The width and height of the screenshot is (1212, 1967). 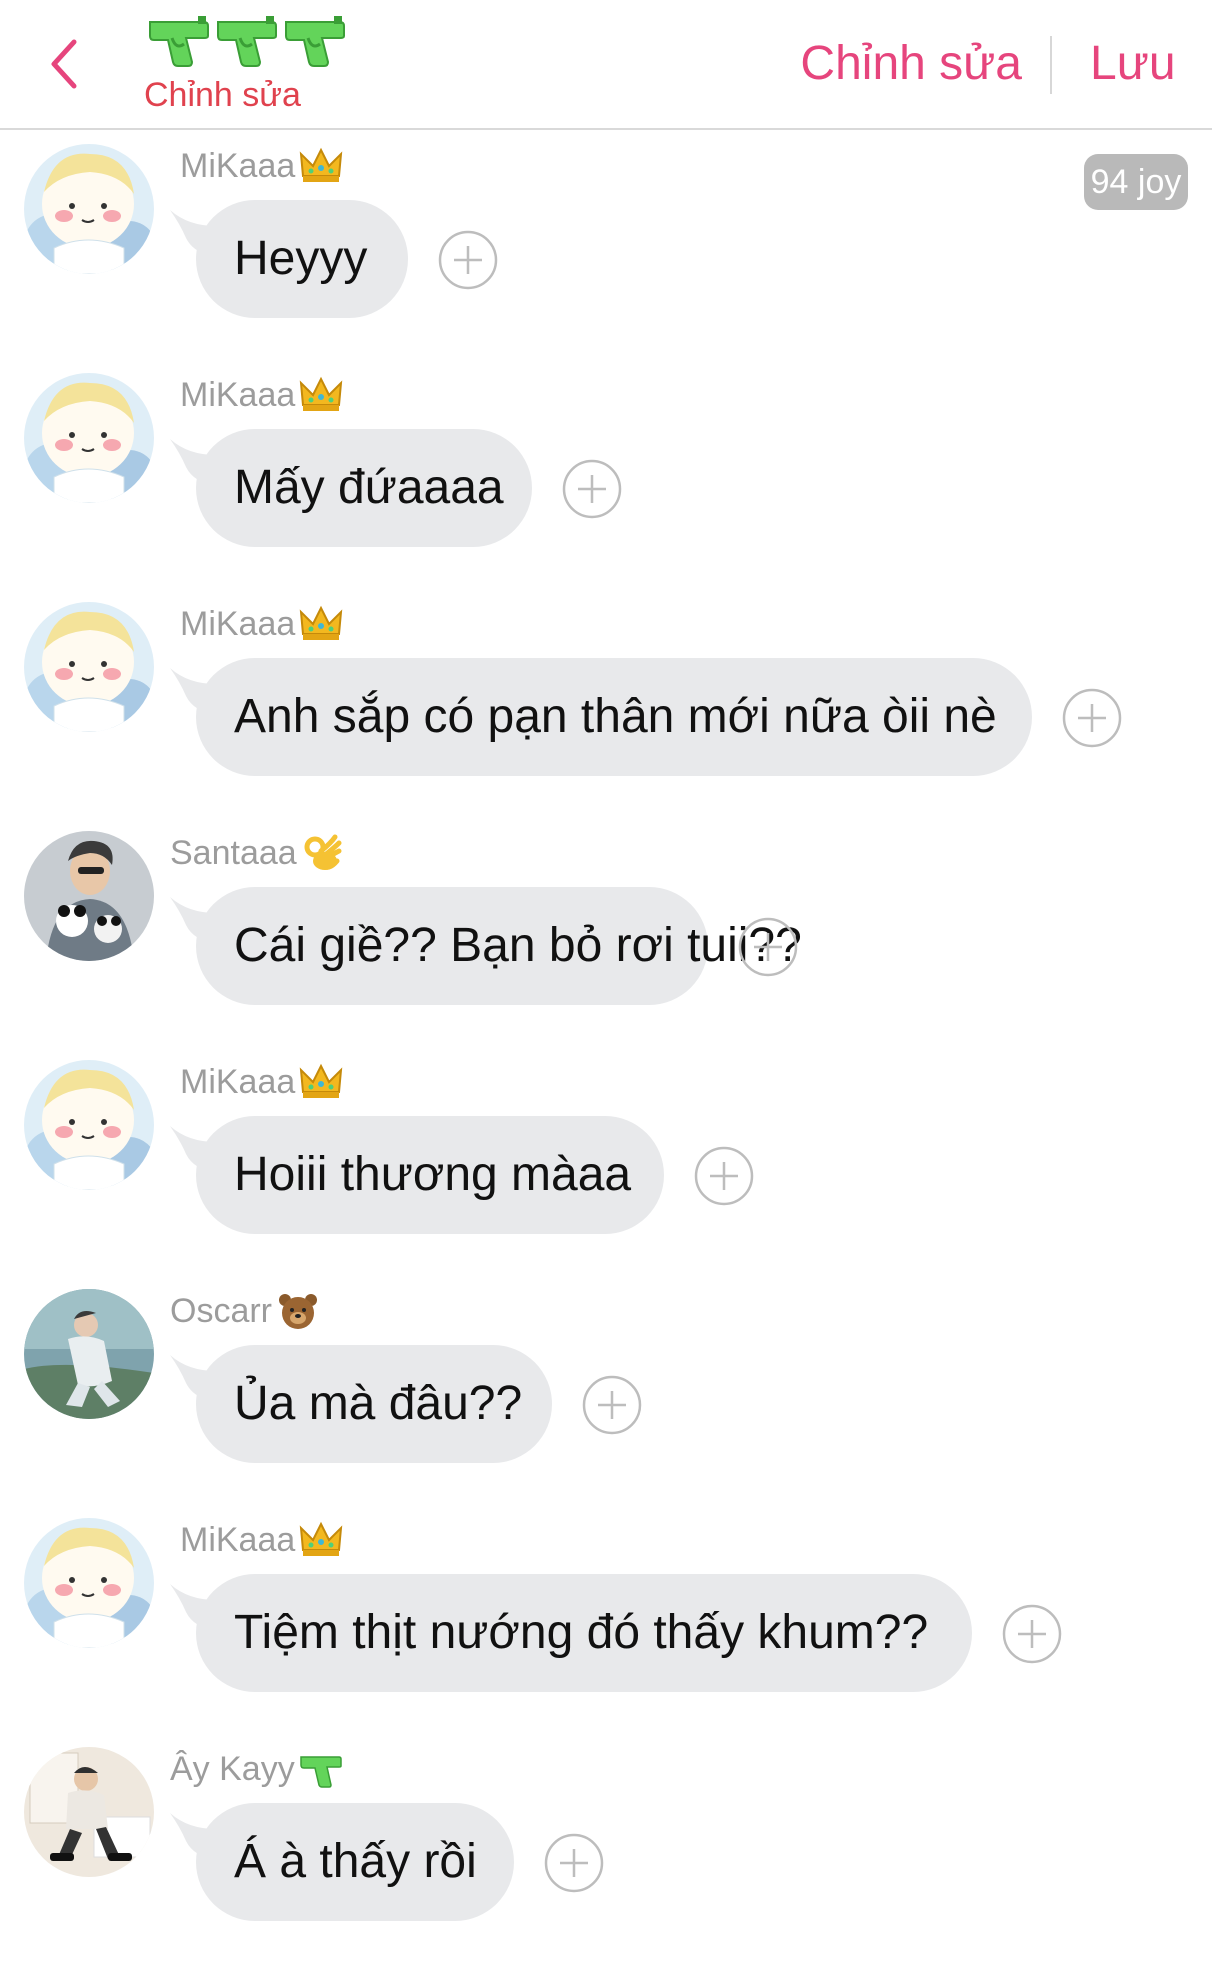 I want to click on sender-name: Oscarr, so click(x=245, y=1311).